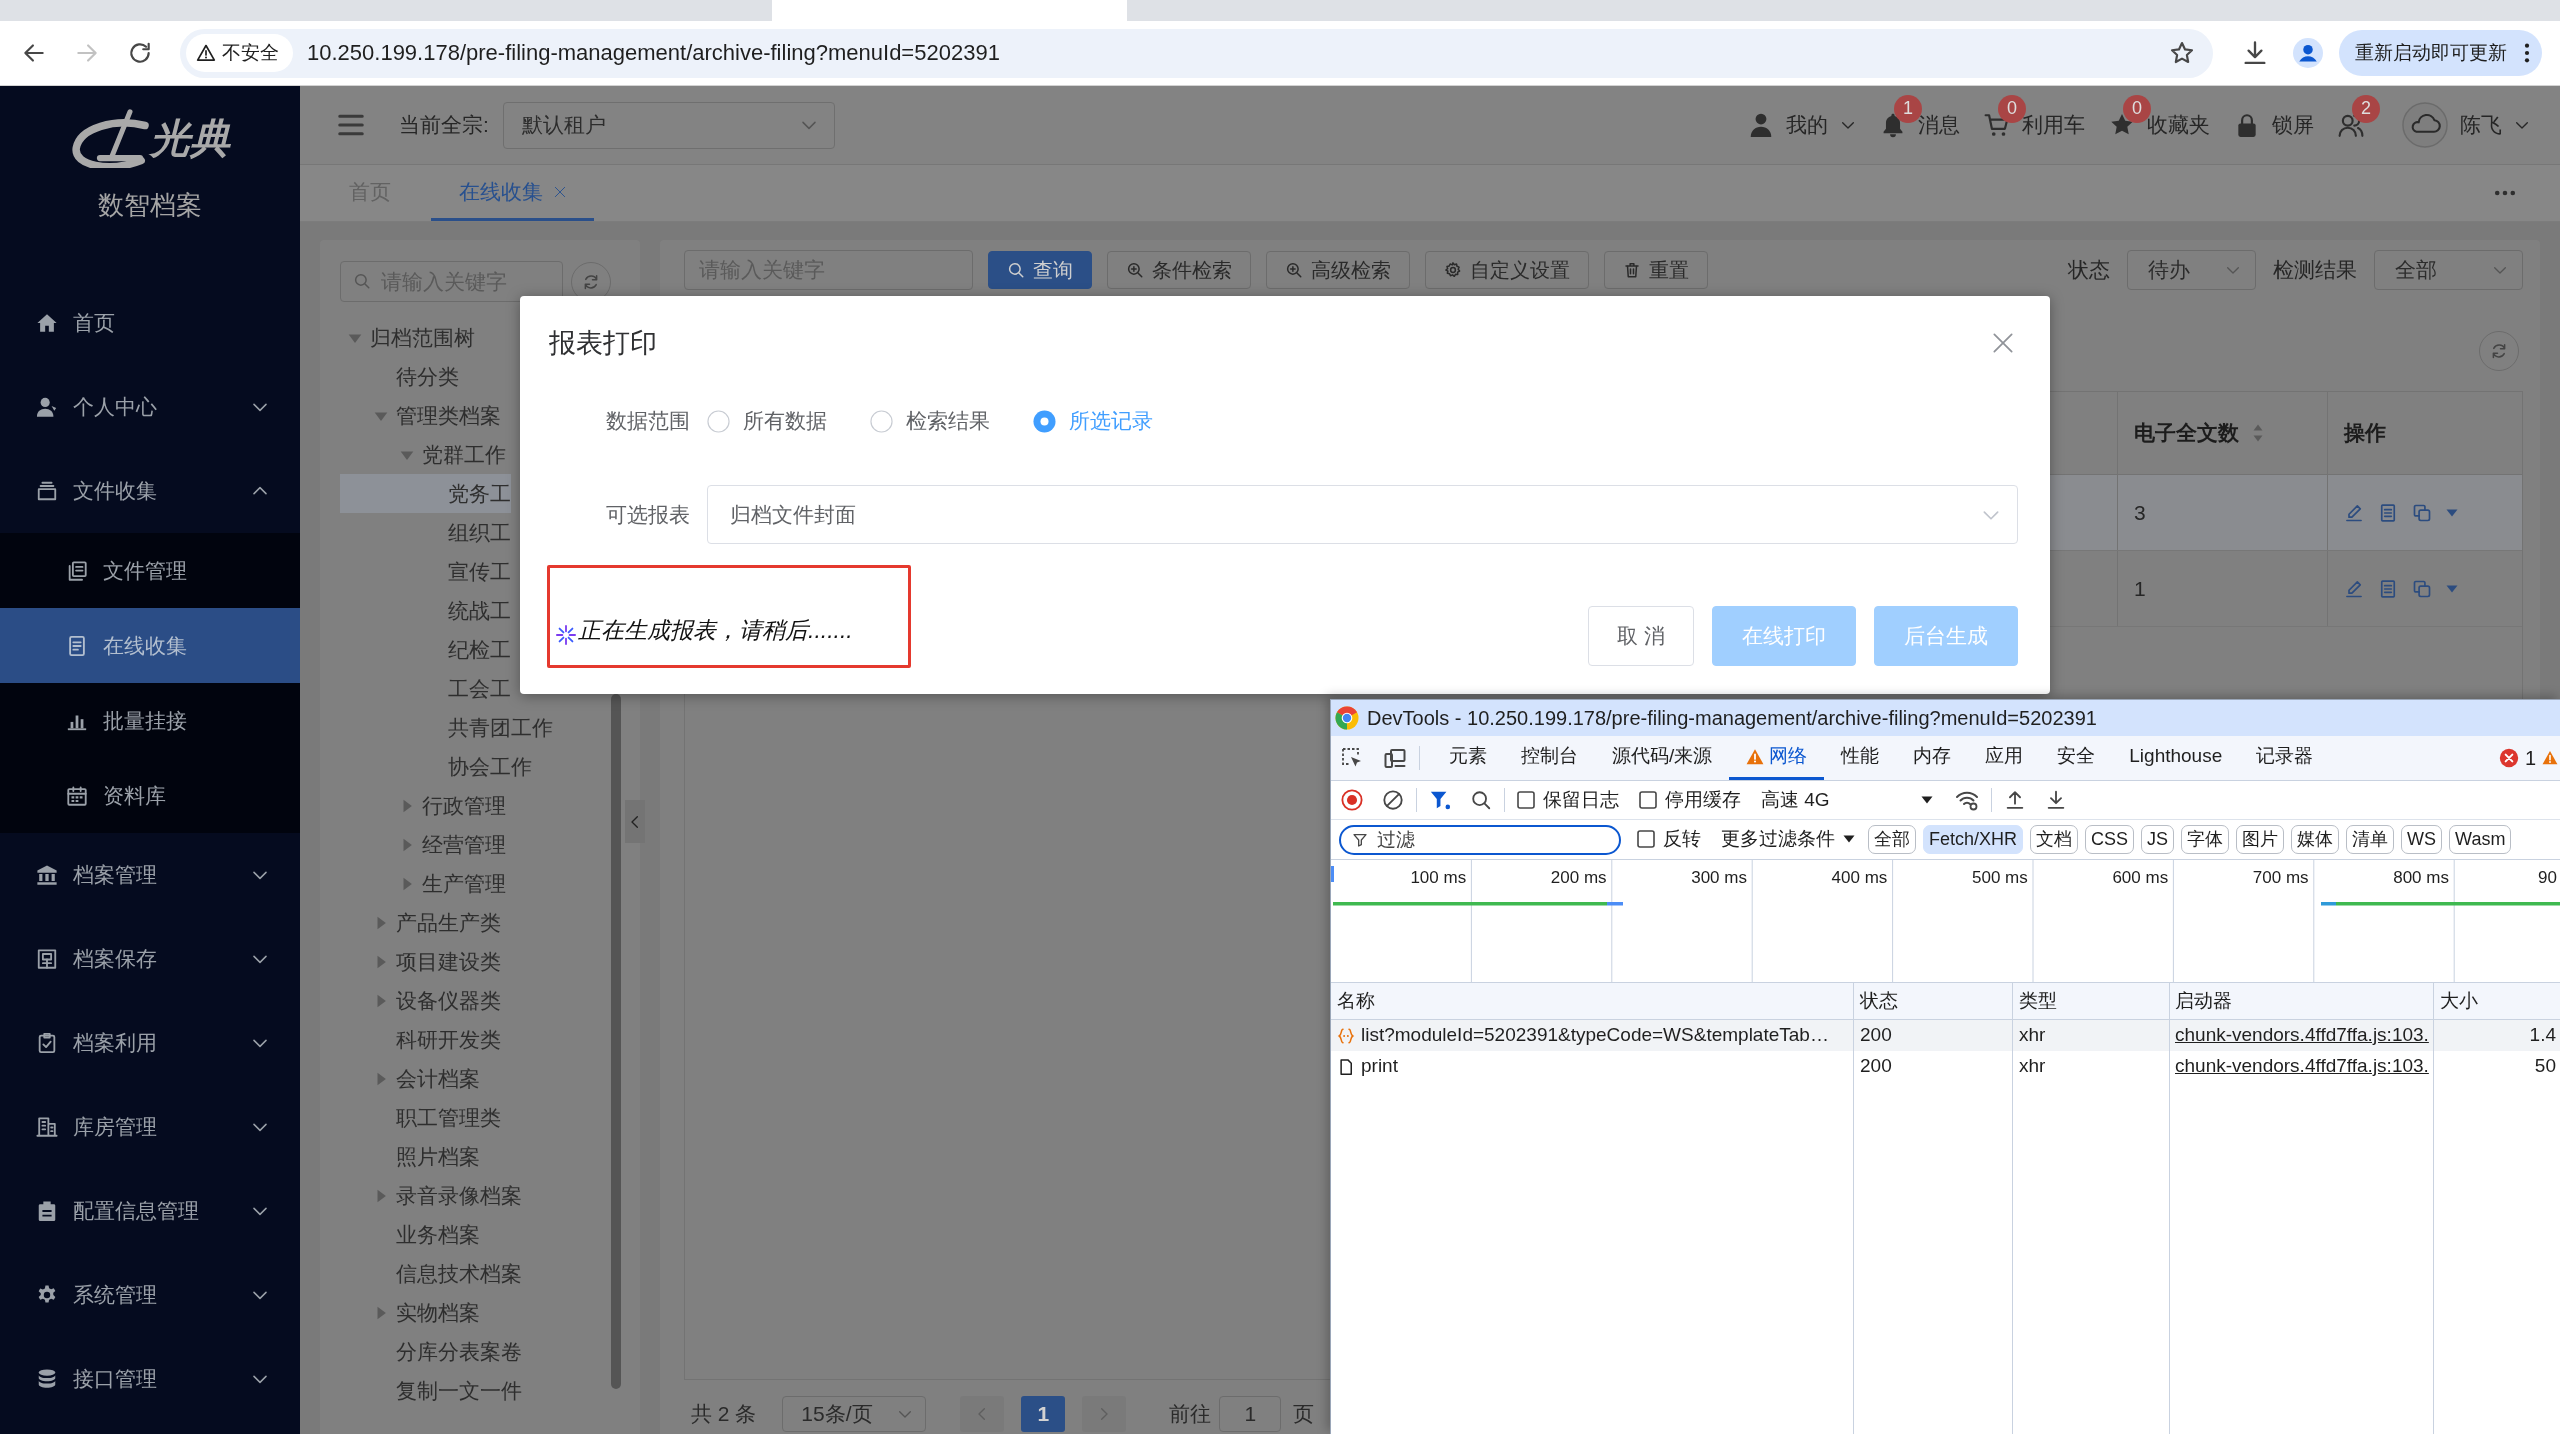 The height and width of the screenshot is (1434, 2560). What do you see at coordinates (150, 1043) in the screenshot?
I see `menu-item: 档案利用` at bounding box center [150, 1043].